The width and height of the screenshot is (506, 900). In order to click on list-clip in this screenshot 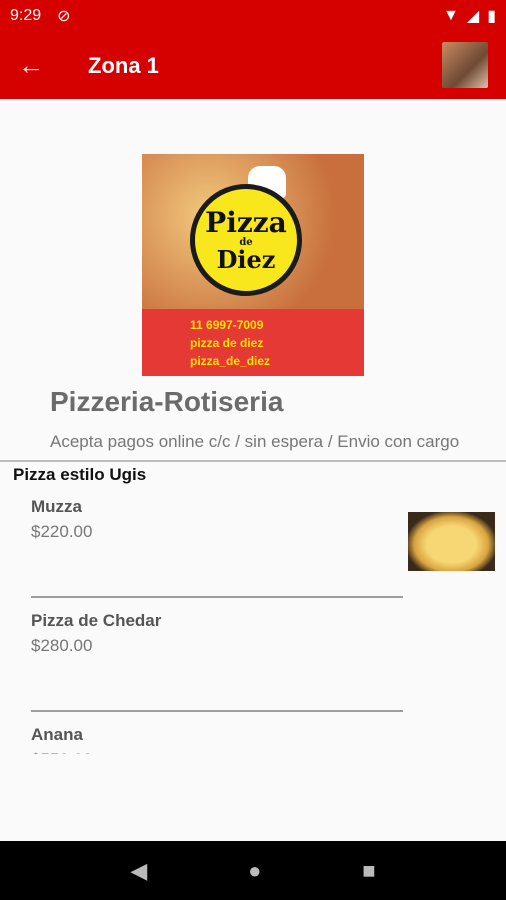, I will do `click(253, 797)`.